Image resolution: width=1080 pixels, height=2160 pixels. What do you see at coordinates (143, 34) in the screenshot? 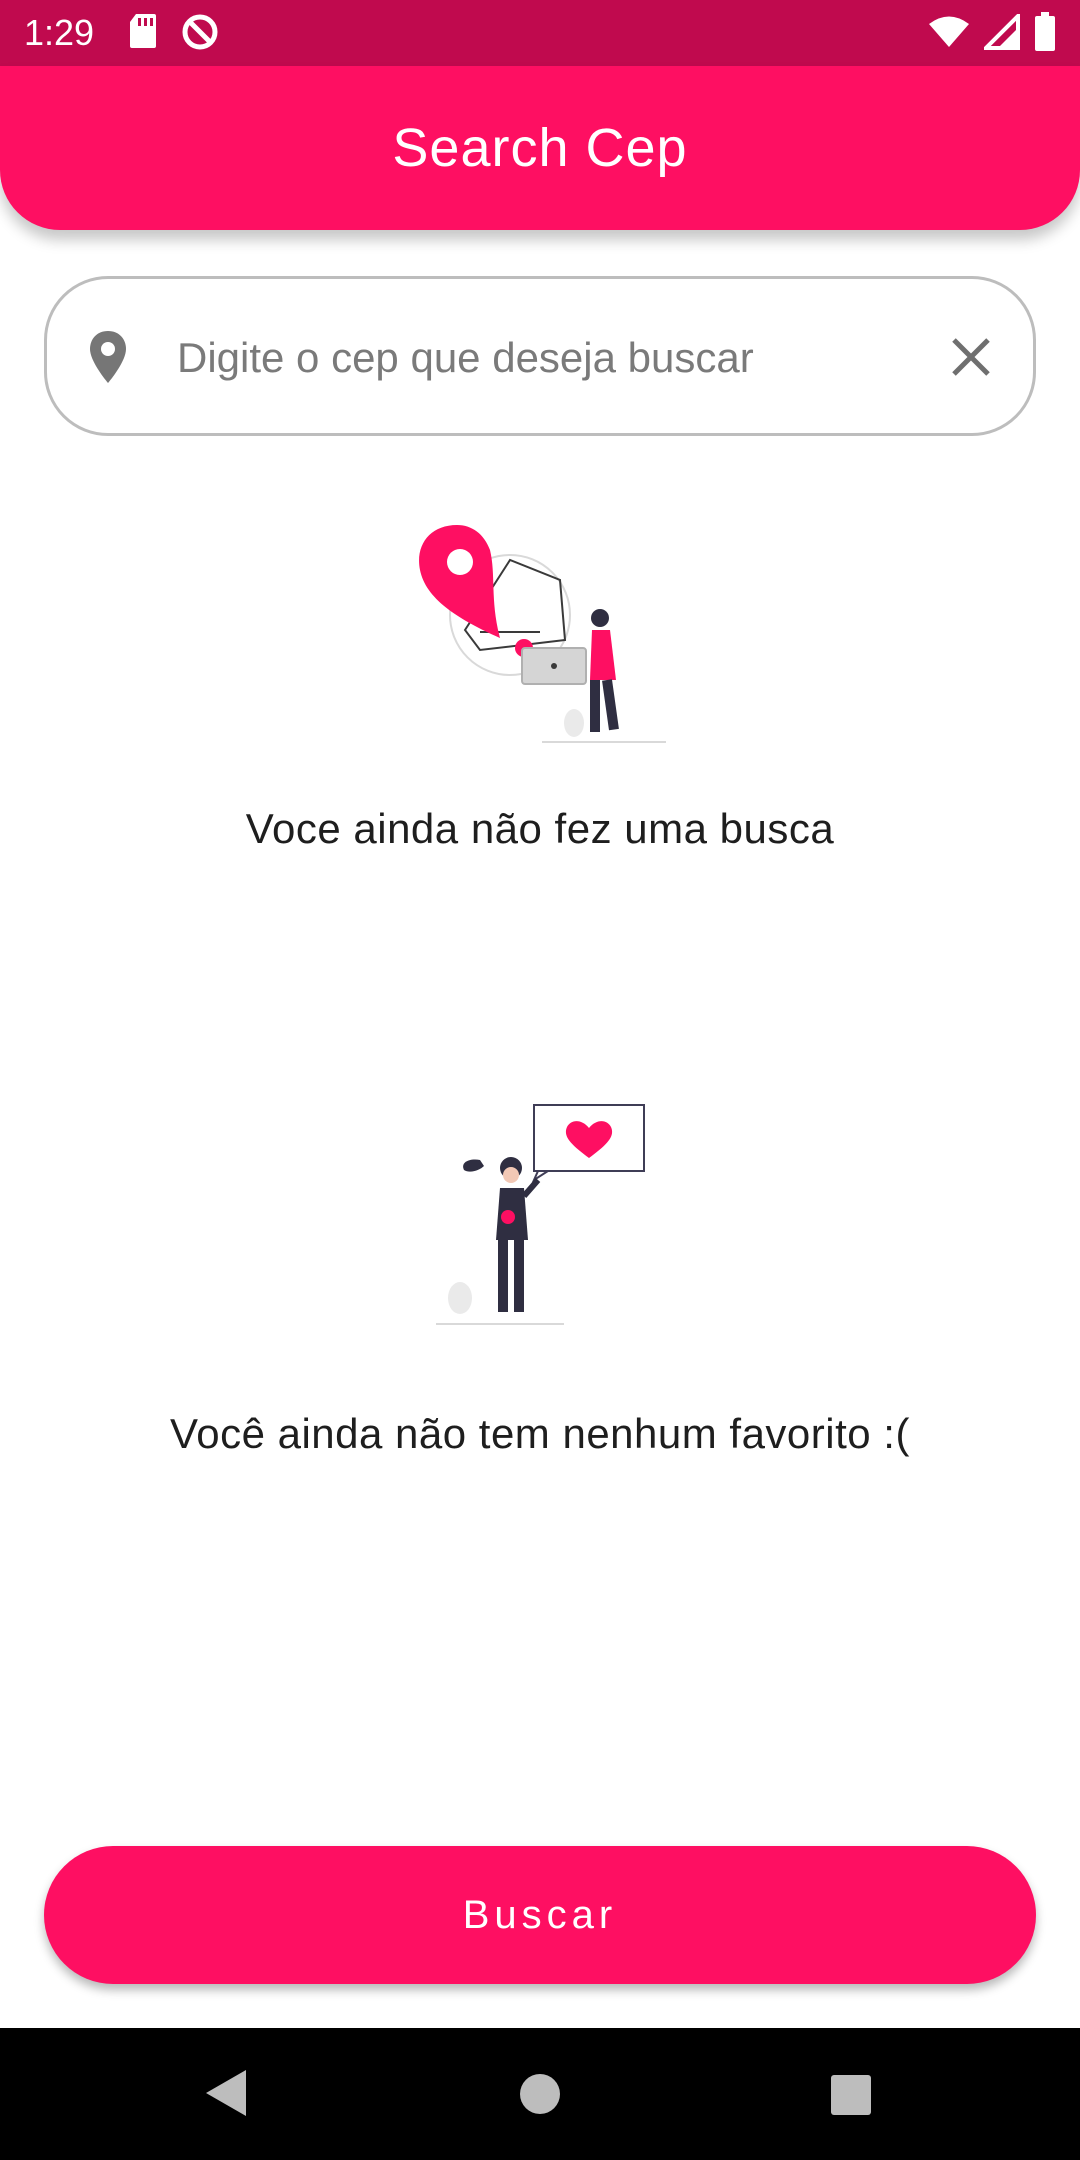
I see `sd-card-icon` at bounding box center [143, 34].